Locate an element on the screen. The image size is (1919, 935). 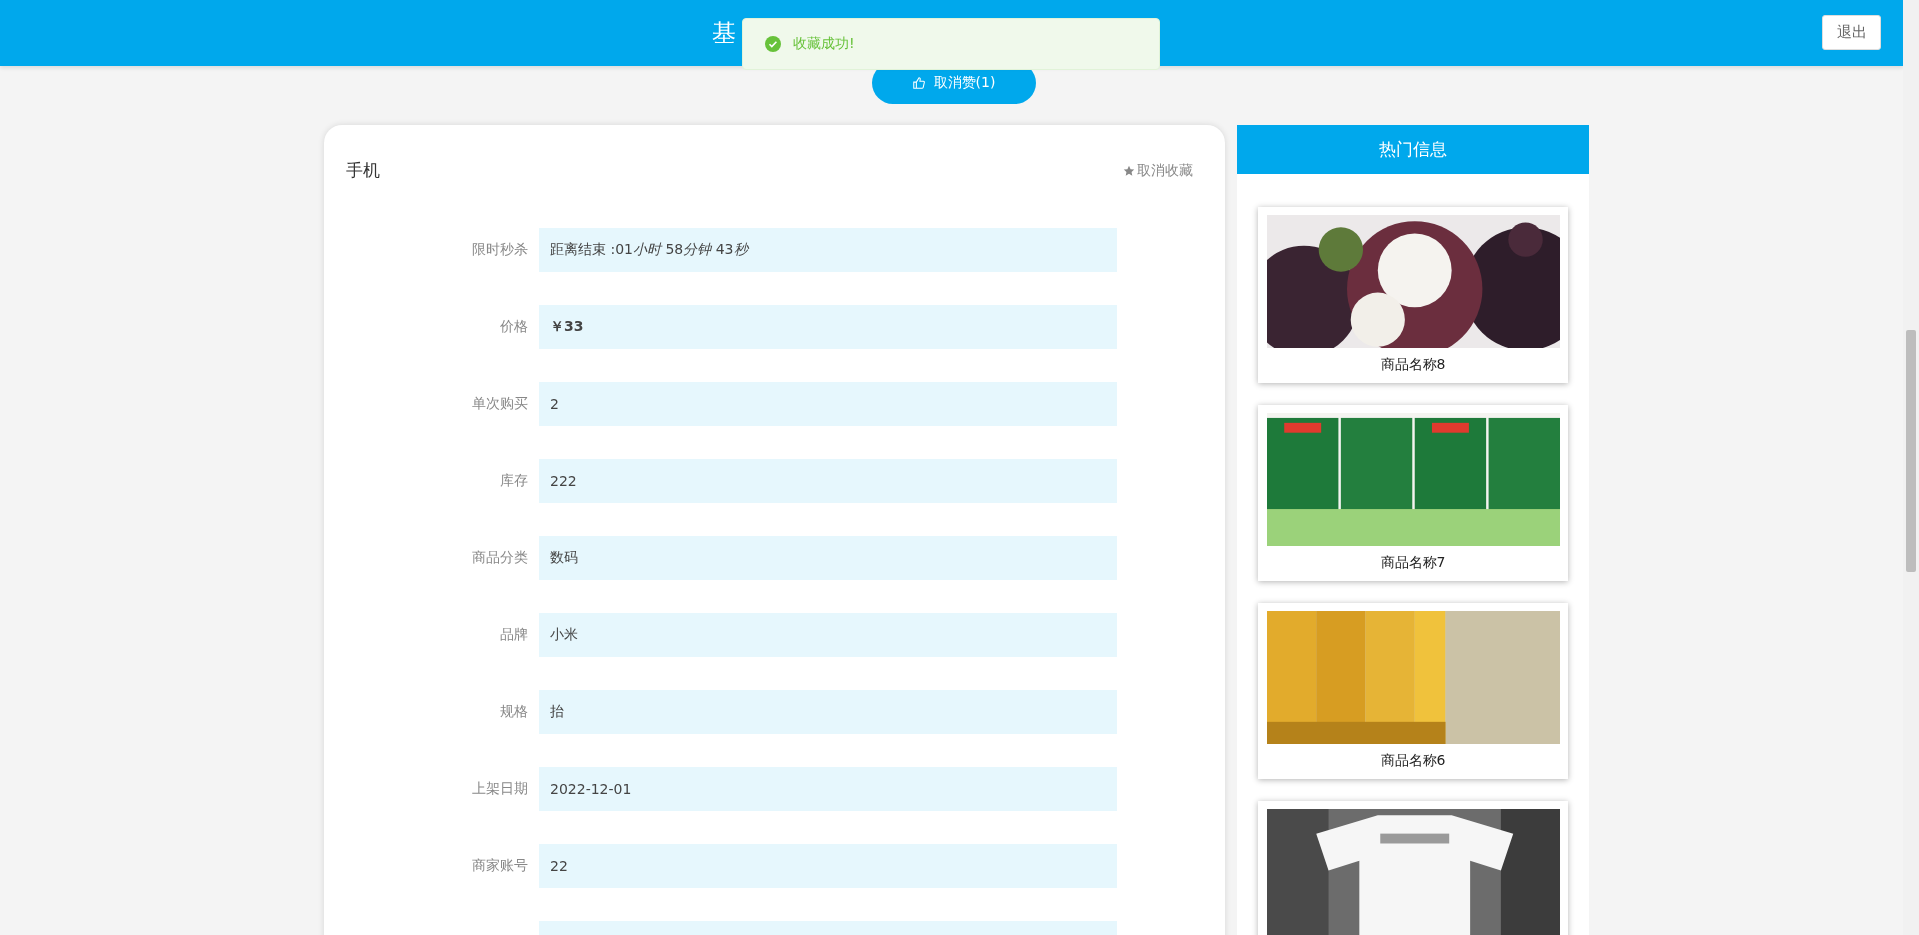
product-tile: 商品名称6 is located at coordinates (1413, 691).